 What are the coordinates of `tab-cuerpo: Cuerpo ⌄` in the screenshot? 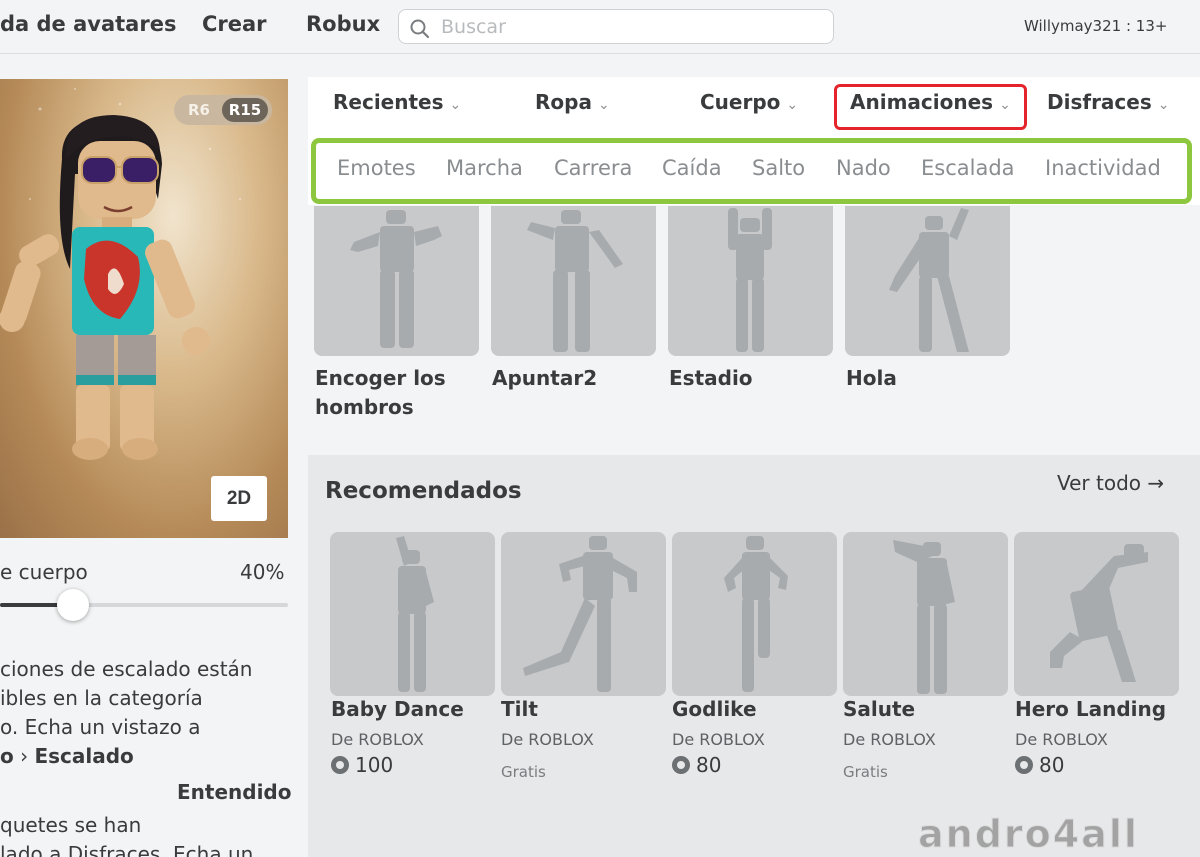 It's located at (749, 102).